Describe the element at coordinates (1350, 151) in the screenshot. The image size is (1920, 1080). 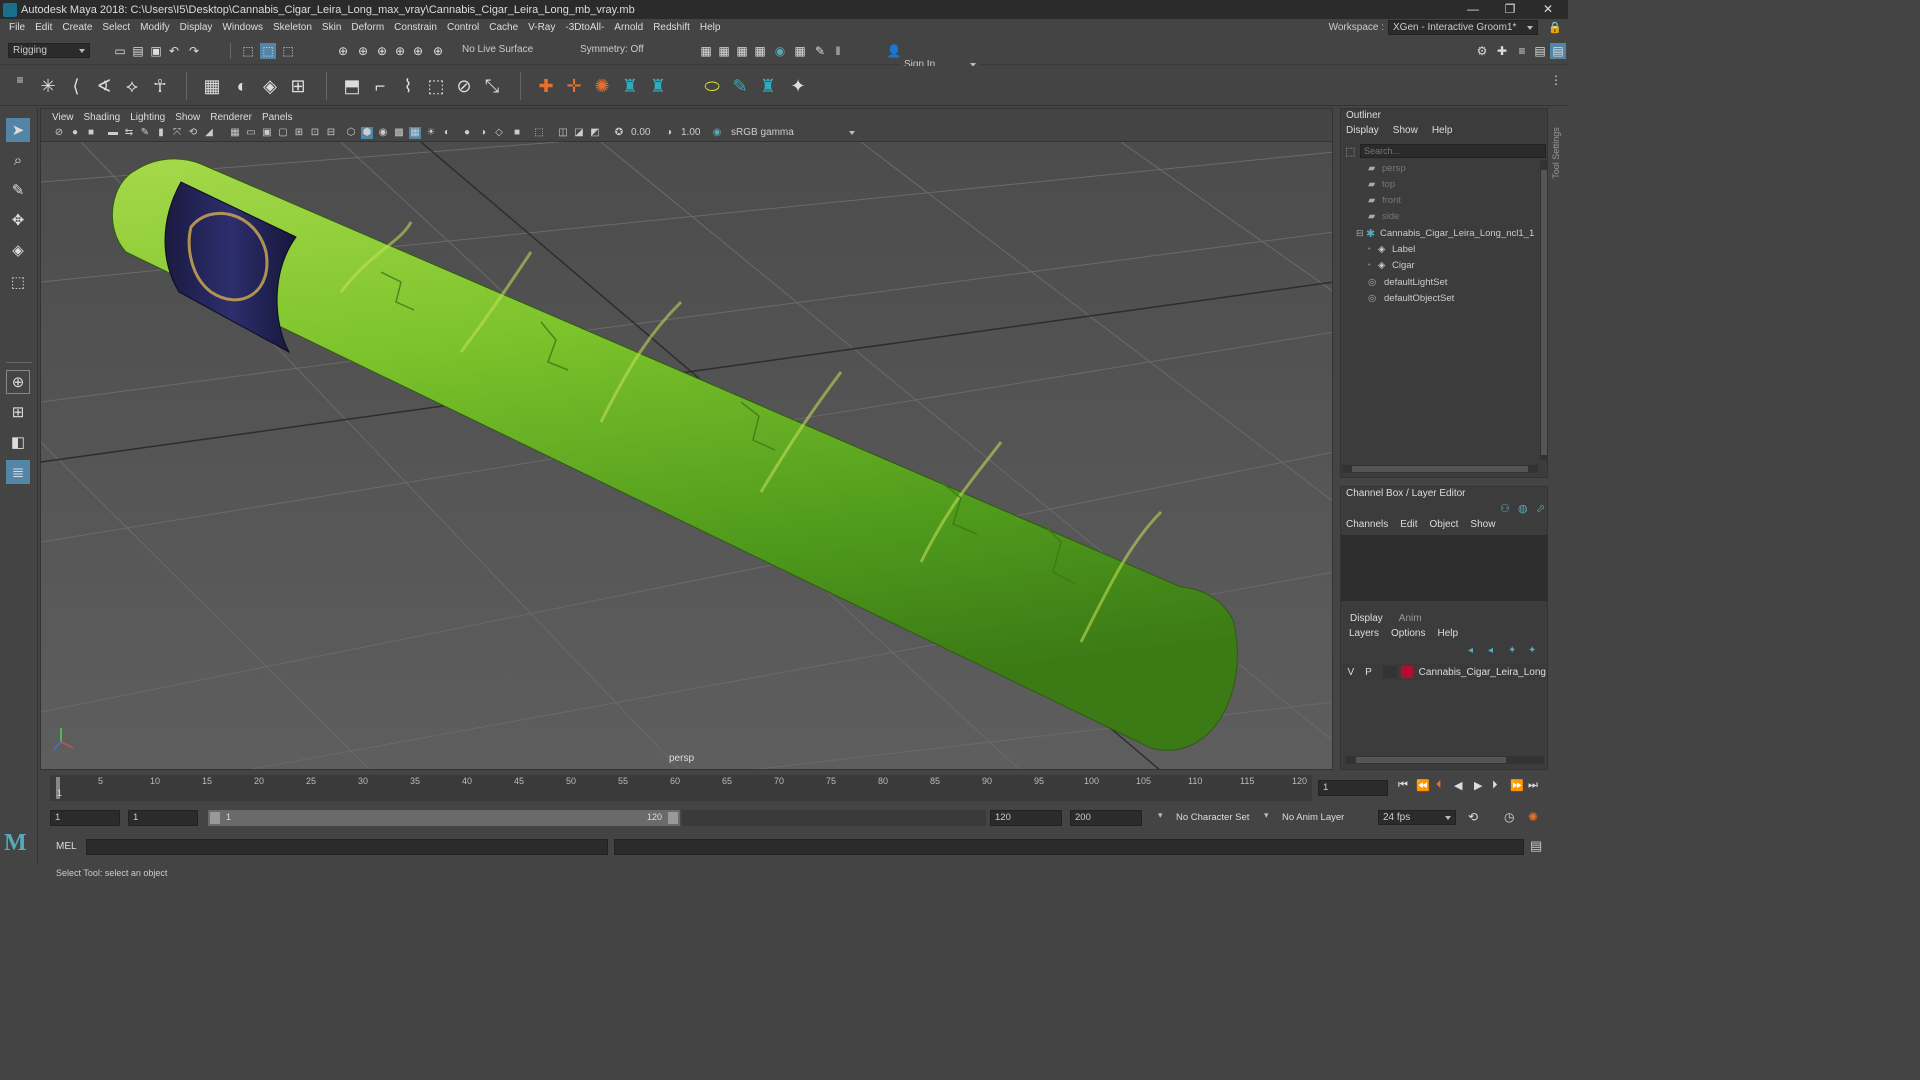
I see `outliner-filter-icon: ⬚` at that location.